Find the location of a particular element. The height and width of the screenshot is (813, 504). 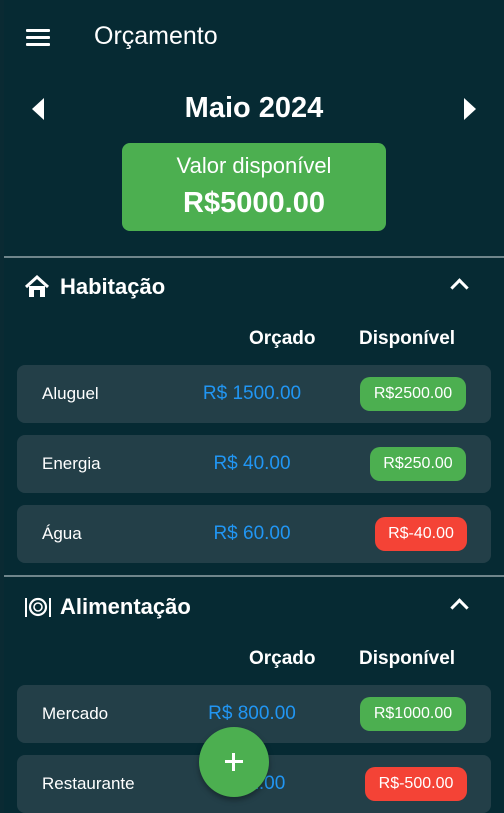

app-title: Orçamento is located at coordinates (156, 36).